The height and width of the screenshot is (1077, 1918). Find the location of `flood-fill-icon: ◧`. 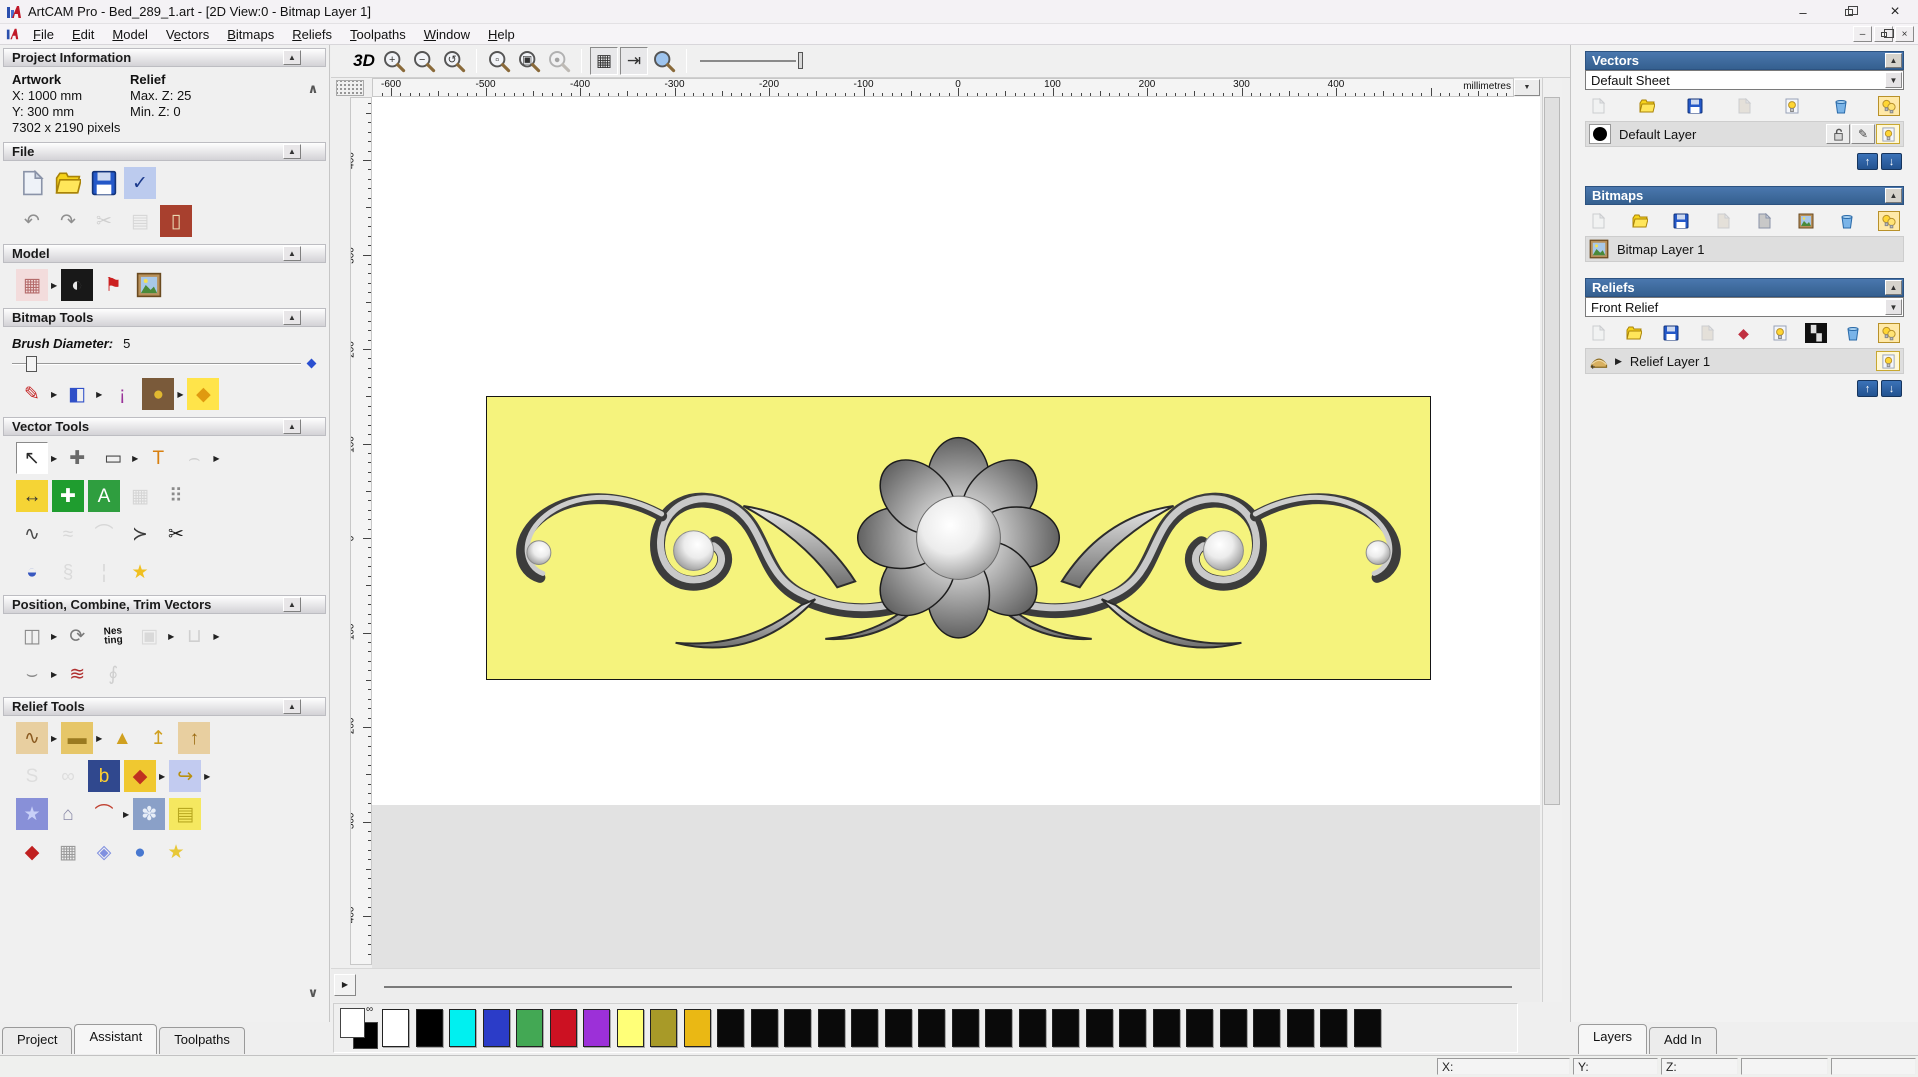

flood-fill-icon: ◧ is located at coordinates (77, 394).